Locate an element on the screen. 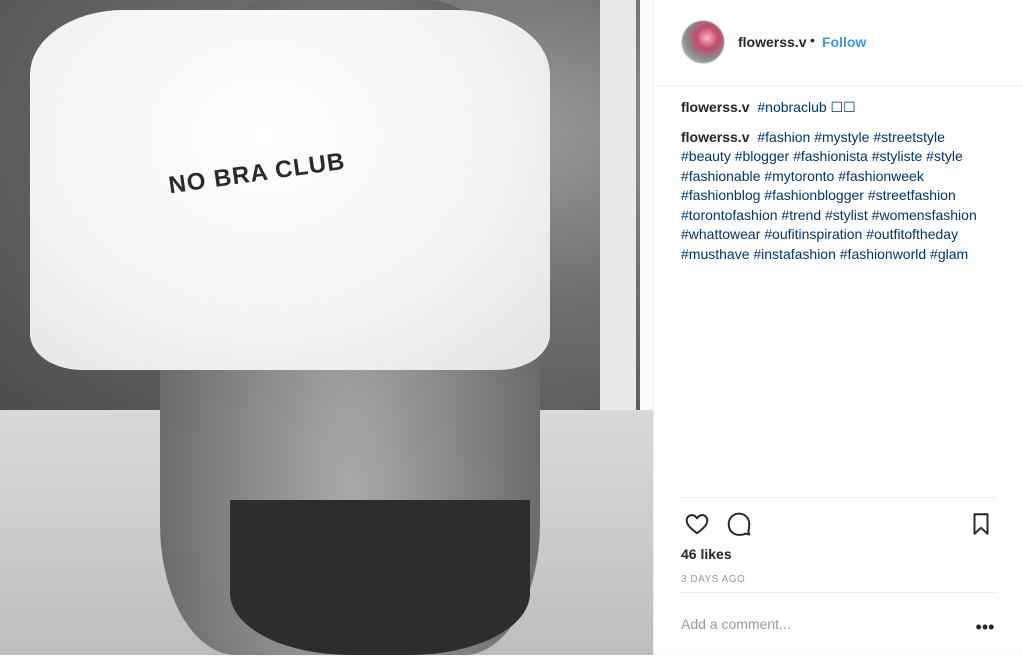  post-timestamp: 3 DAYS AGO is located at coordinates (713, 579).